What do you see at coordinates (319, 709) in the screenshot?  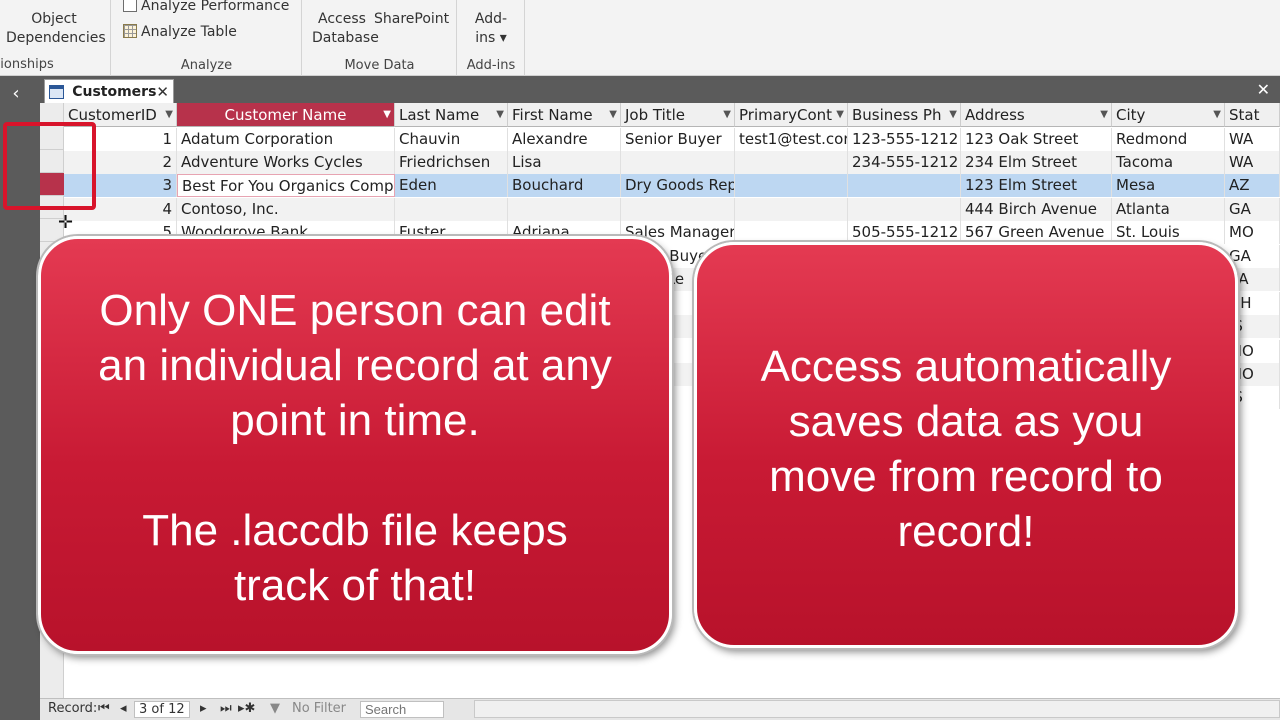 I see `no-filter-toggle: No Filter` at bounding box center [319, 709].